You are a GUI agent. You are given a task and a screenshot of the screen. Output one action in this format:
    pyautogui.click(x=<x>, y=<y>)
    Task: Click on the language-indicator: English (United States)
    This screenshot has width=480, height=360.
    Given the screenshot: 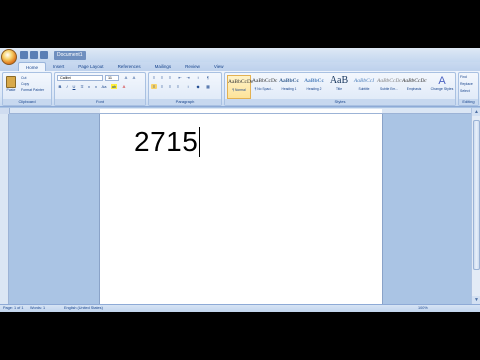 What is the action you would take?
    pyautogui.click(x=83, y=308)
    